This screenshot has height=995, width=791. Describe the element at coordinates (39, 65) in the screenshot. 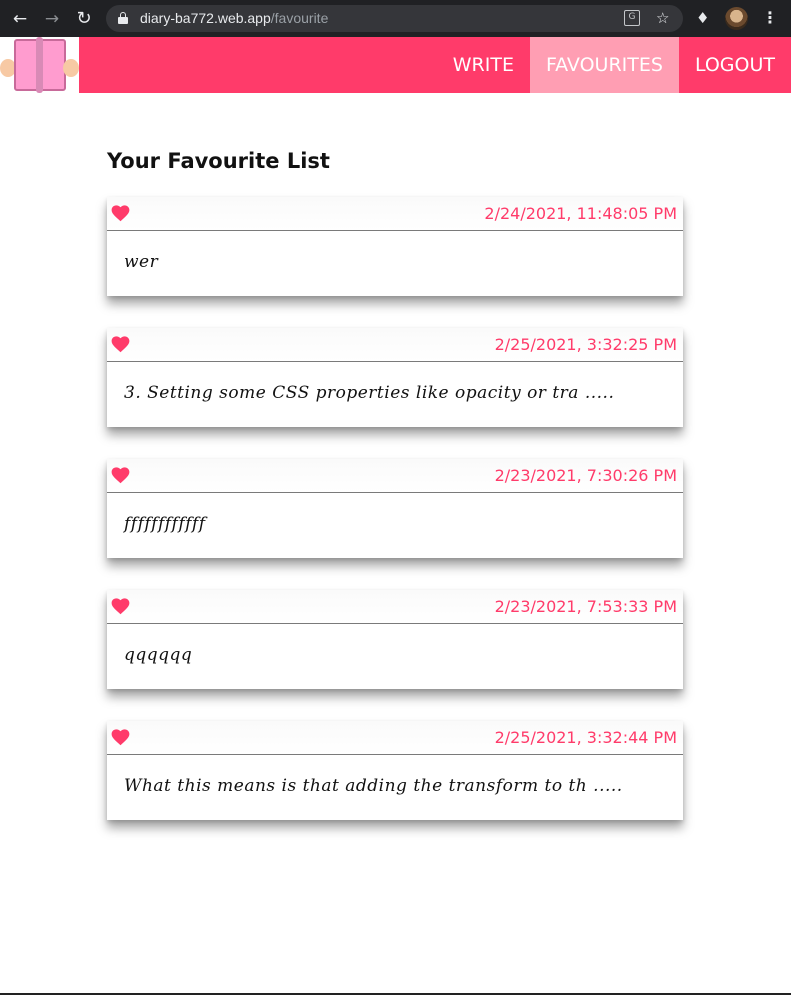

I see `diary-logo` at that location.